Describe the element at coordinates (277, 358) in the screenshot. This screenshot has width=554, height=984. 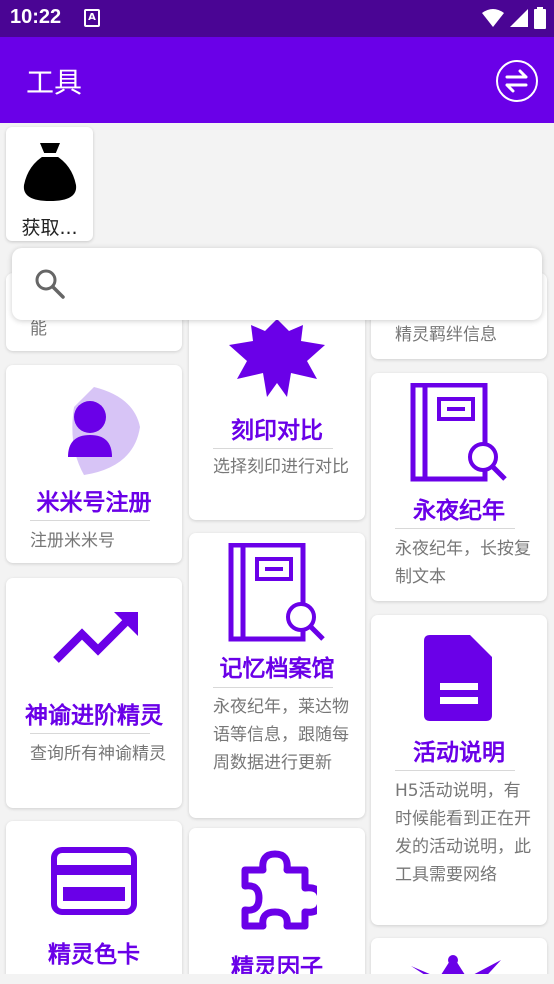
I see `maple-leaf-icon` at that location.